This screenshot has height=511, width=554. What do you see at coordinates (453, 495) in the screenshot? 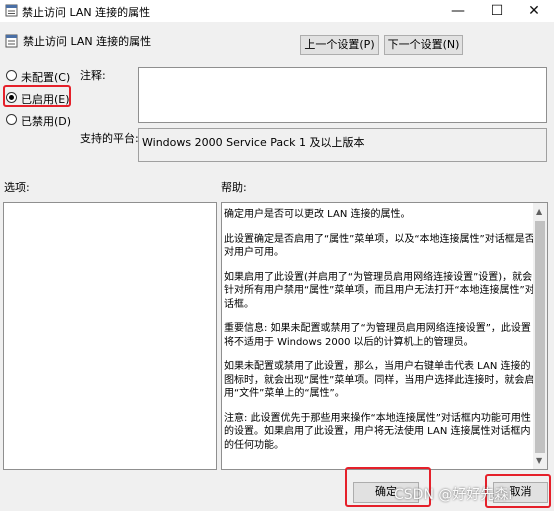
I see `watermark: CSDN @好好先森i` at bounding box center [453, 495].